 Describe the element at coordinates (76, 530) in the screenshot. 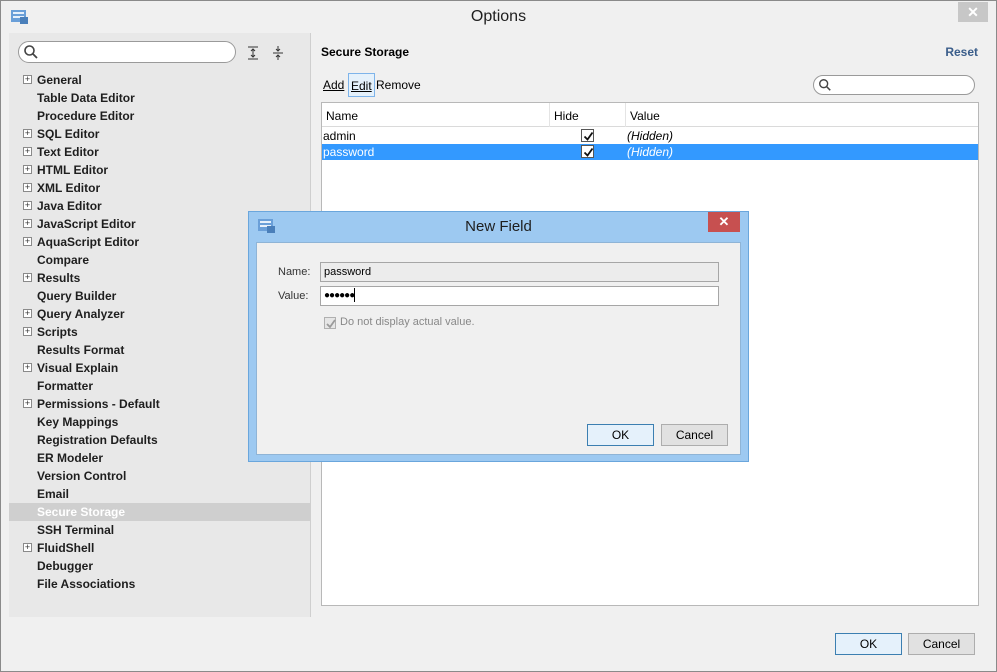

I see `tree-item-label: SSH Terminal` at that location.